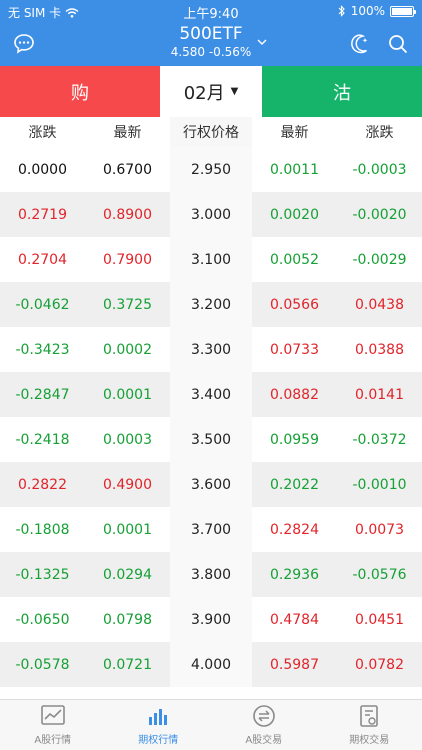 The width and height of the screenshot is (422, 750). Describe the element at coordinates (342, 91) in the screenshot. I see `put-tab: 沽` at that location.